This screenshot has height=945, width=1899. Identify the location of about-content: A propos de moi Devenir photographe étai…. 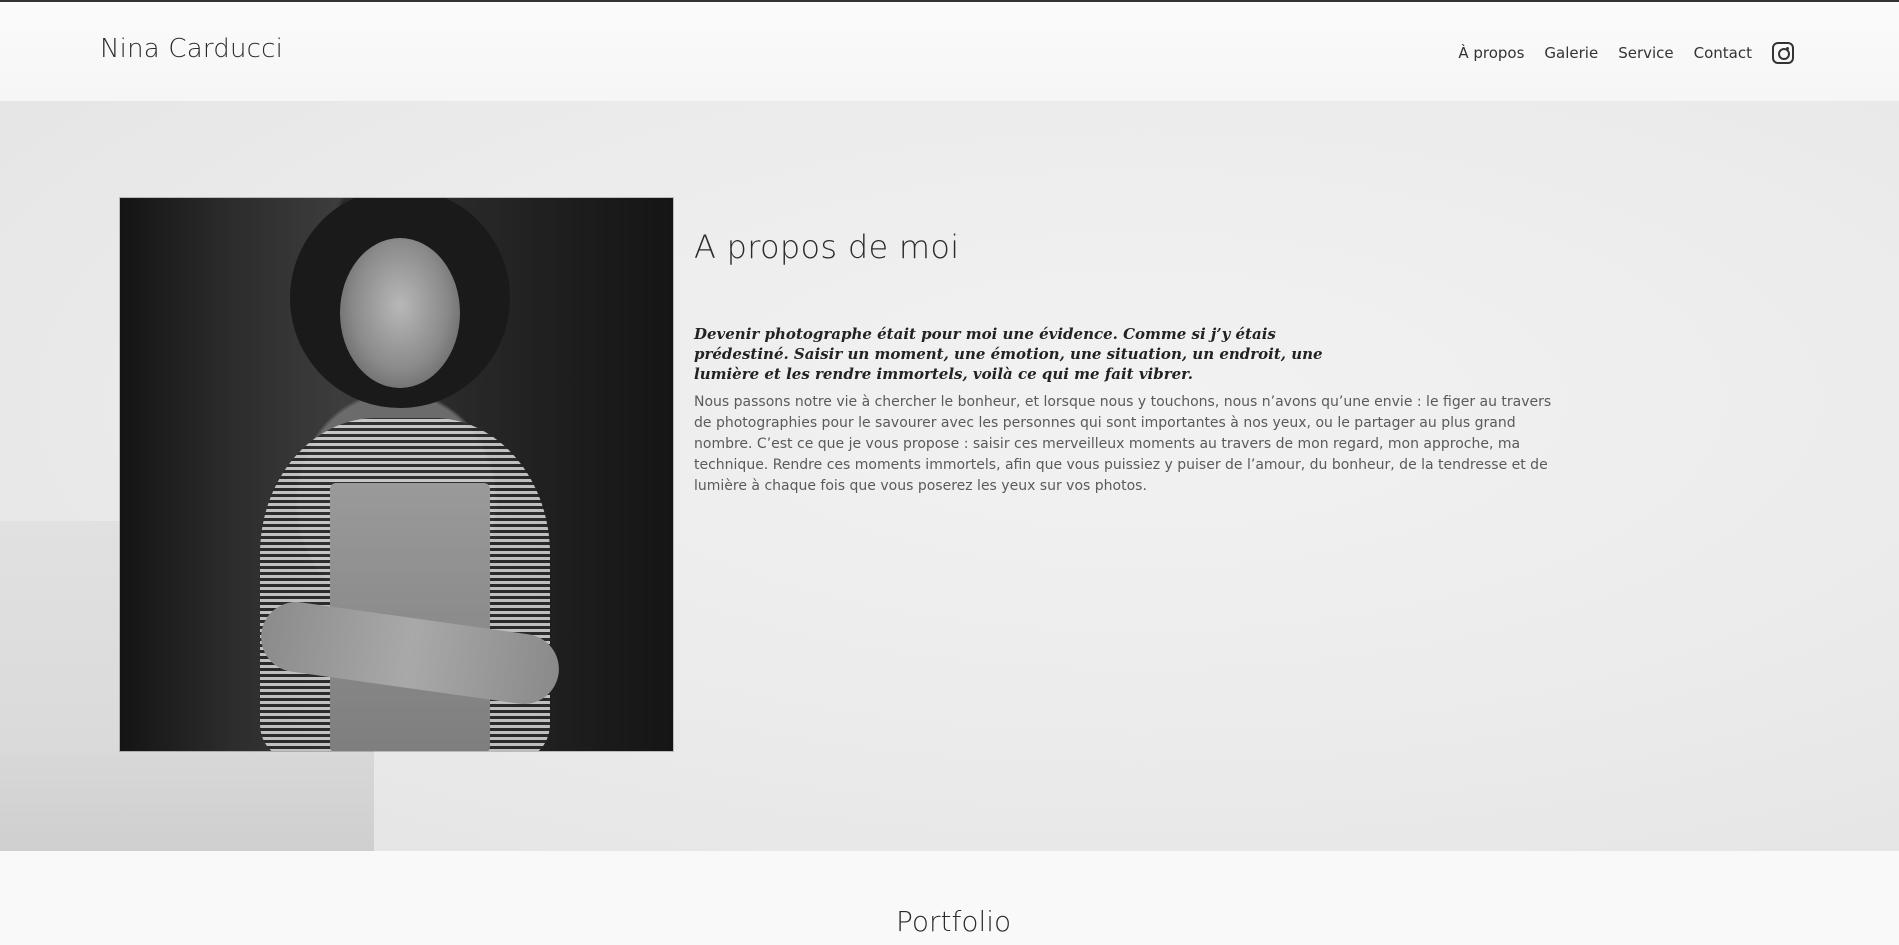
(1129, 362).